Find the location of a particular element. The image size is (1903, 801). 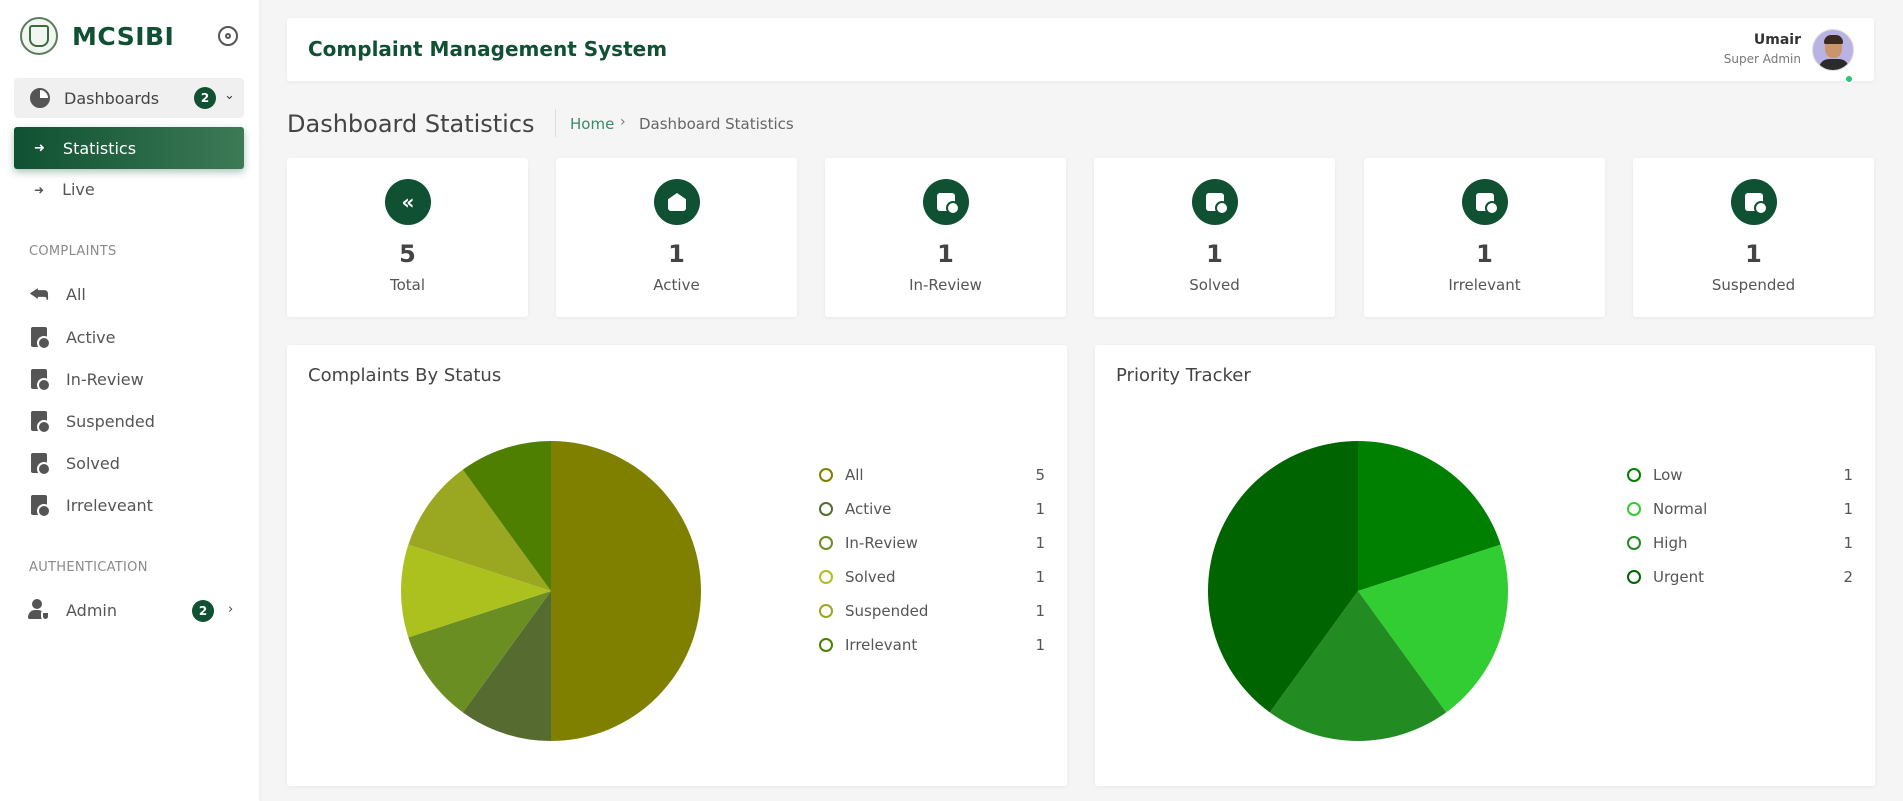

stat-card-total: « 5 Total is located at coordinates (407, 237).